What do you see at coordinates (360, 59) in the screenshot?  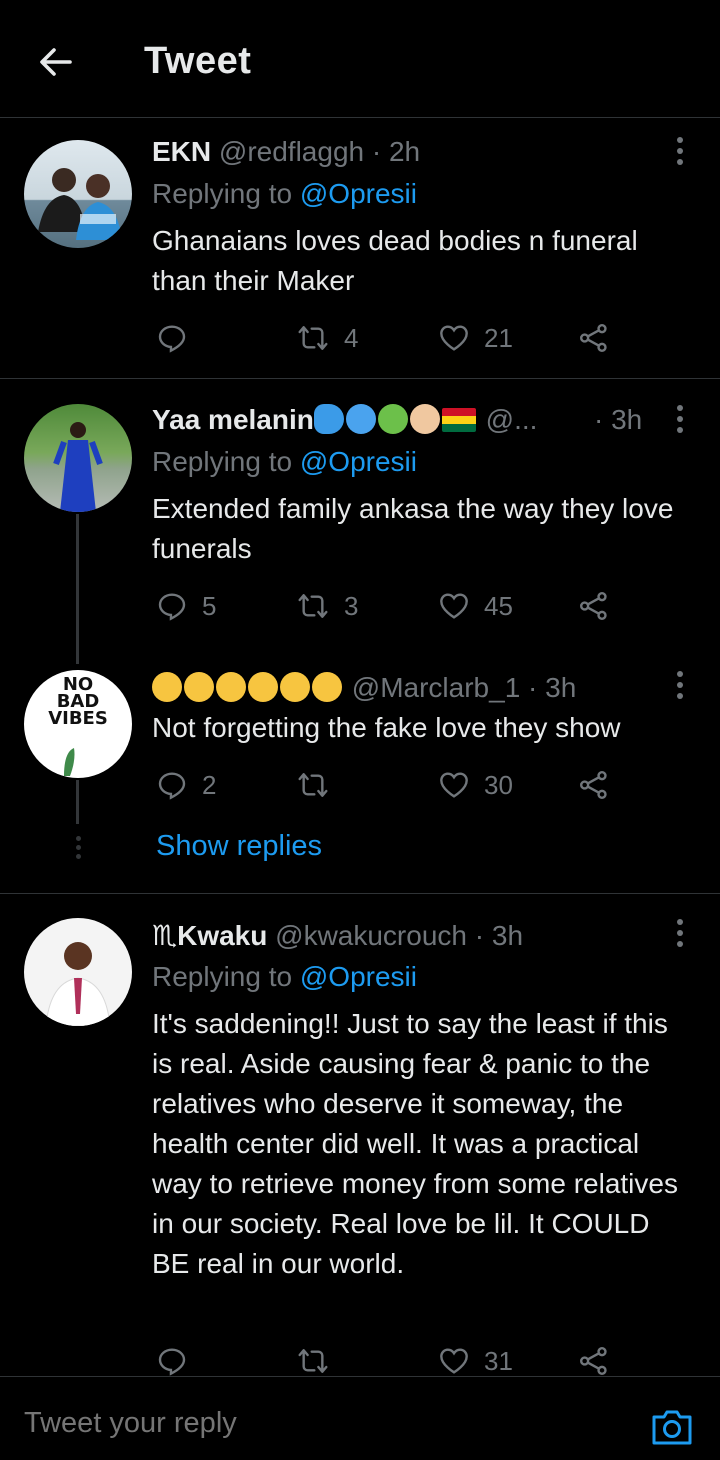 I see `top-bar: Tweet` at bounding box center [360, 59].